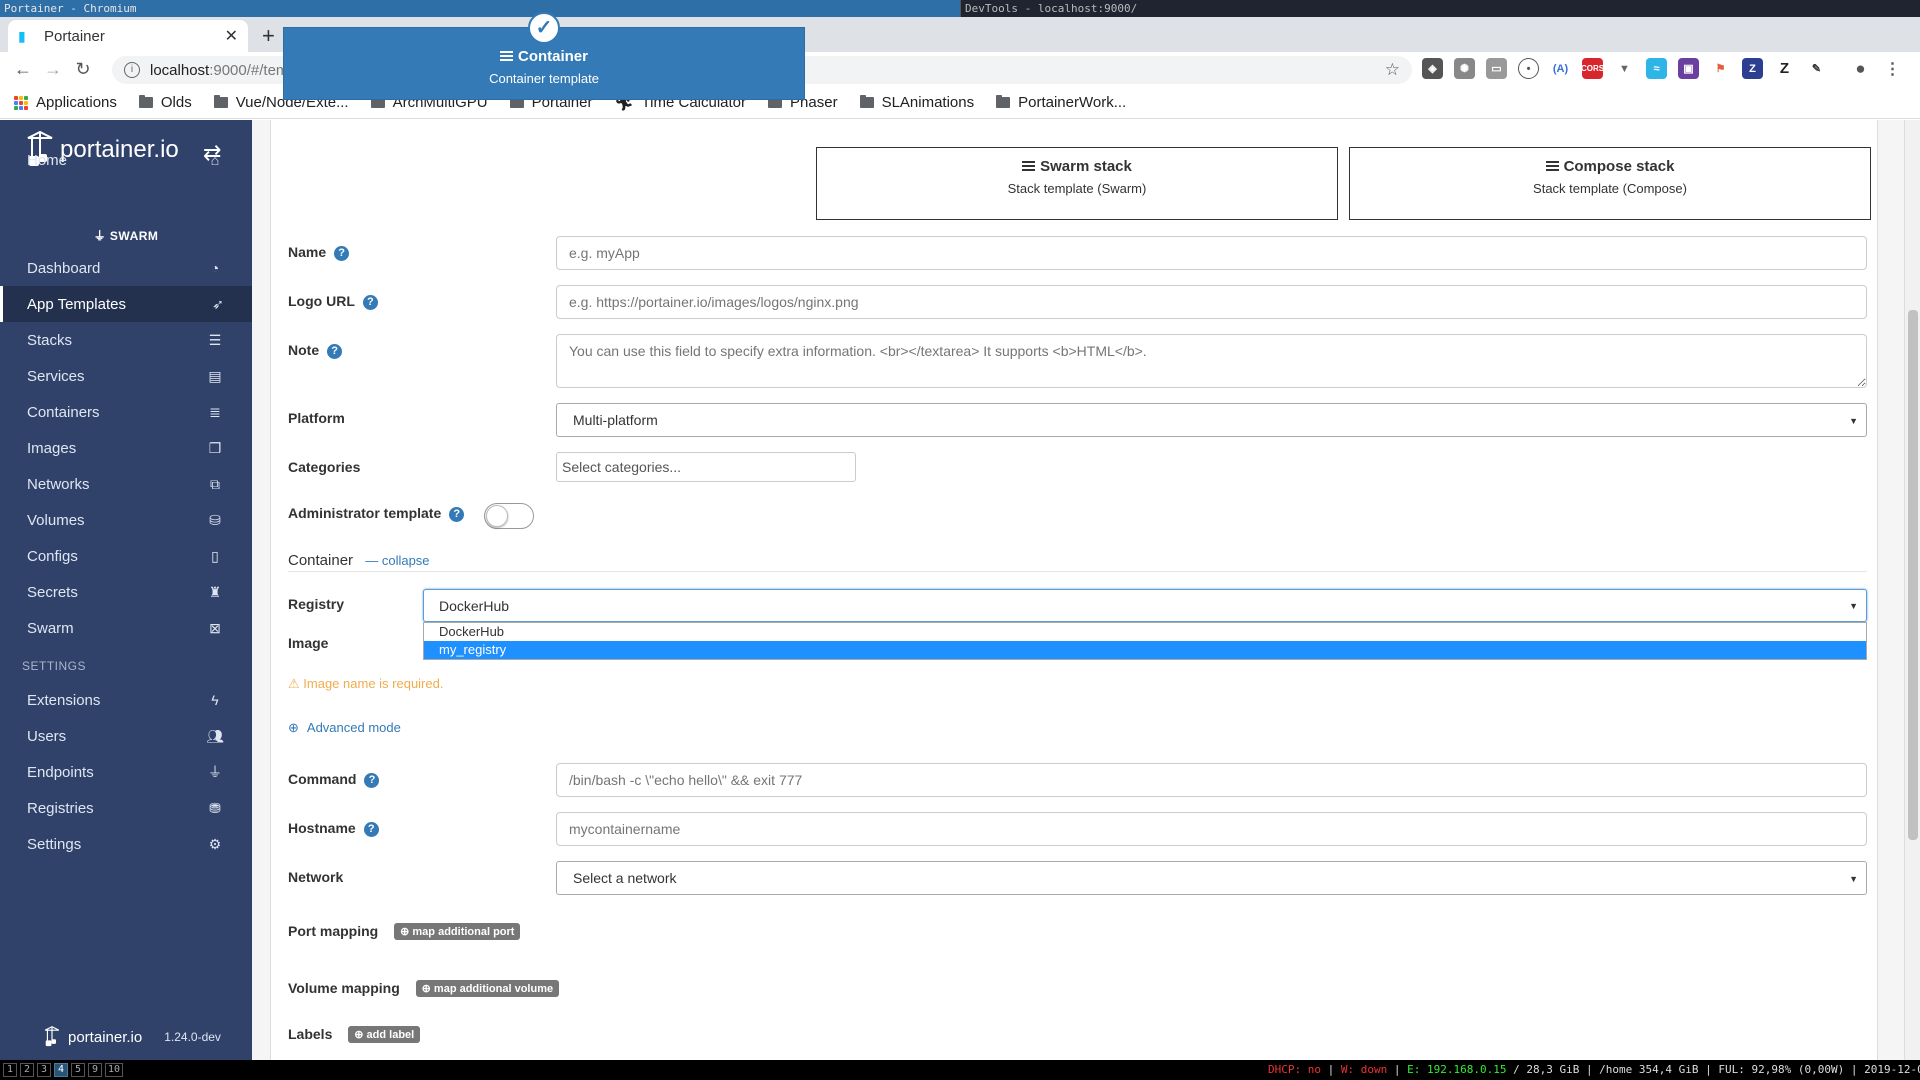 Image resolution: width=1920 pixels, height=1080 pixels. Describe the element at coordinates (1211, 420) in the screenshot. I see `platform-select: Multi-platform ▼` at that location.